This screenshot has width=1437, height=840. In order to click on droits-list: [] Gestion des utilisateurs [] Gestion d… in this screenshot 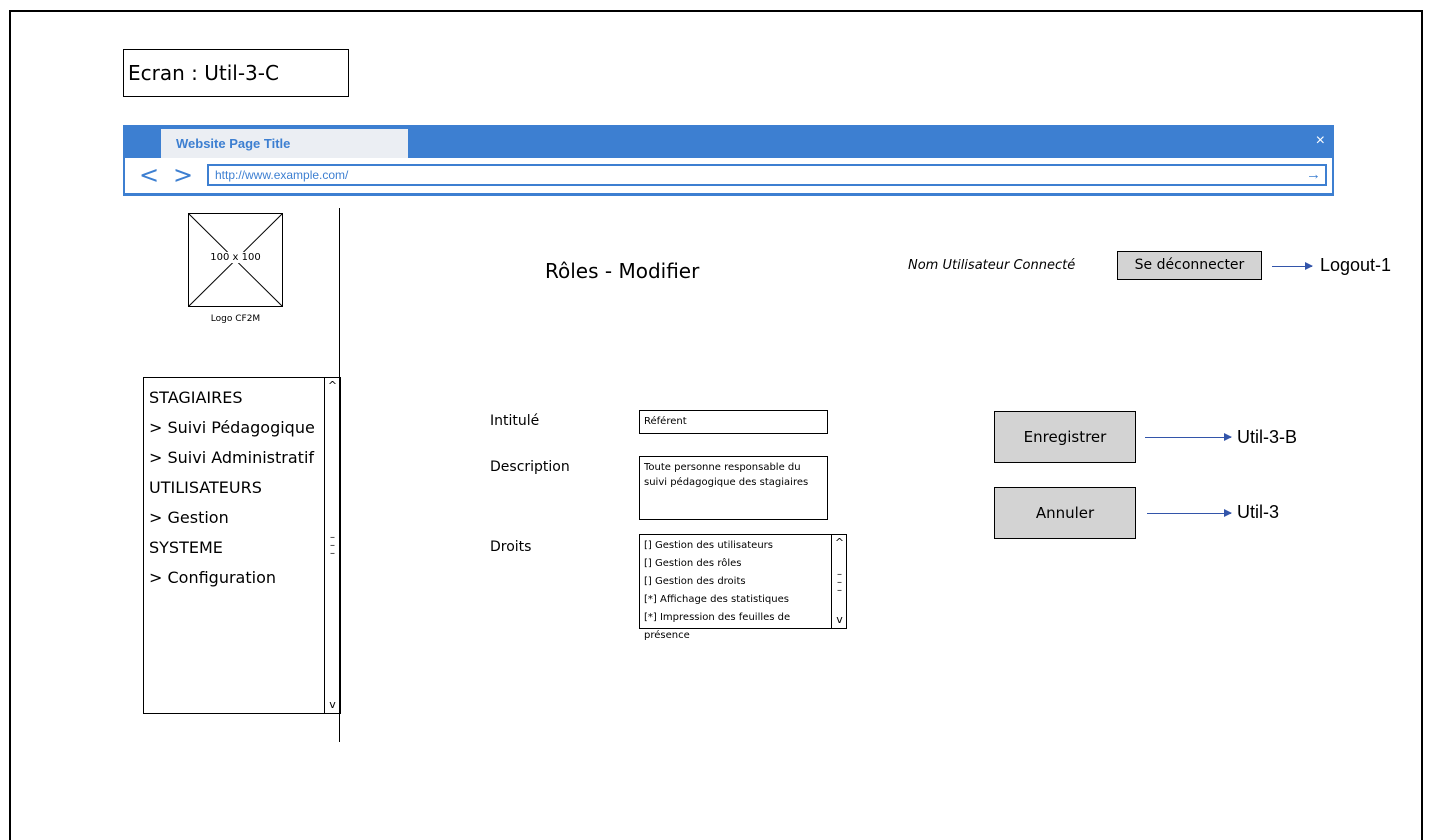, I will do `click(739, 591)`.